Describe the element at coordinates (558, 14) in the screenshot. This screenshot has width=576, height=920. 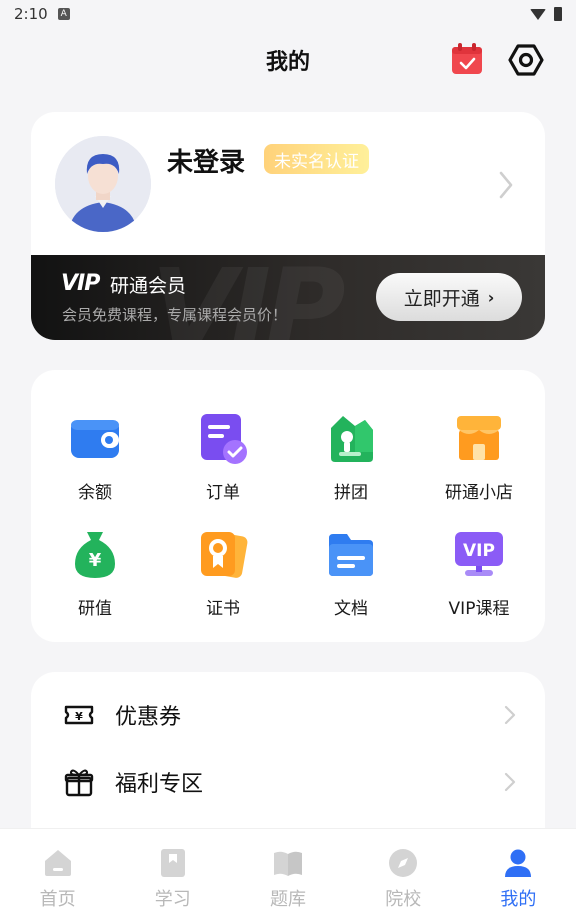
I see `battery-icon` at that location.